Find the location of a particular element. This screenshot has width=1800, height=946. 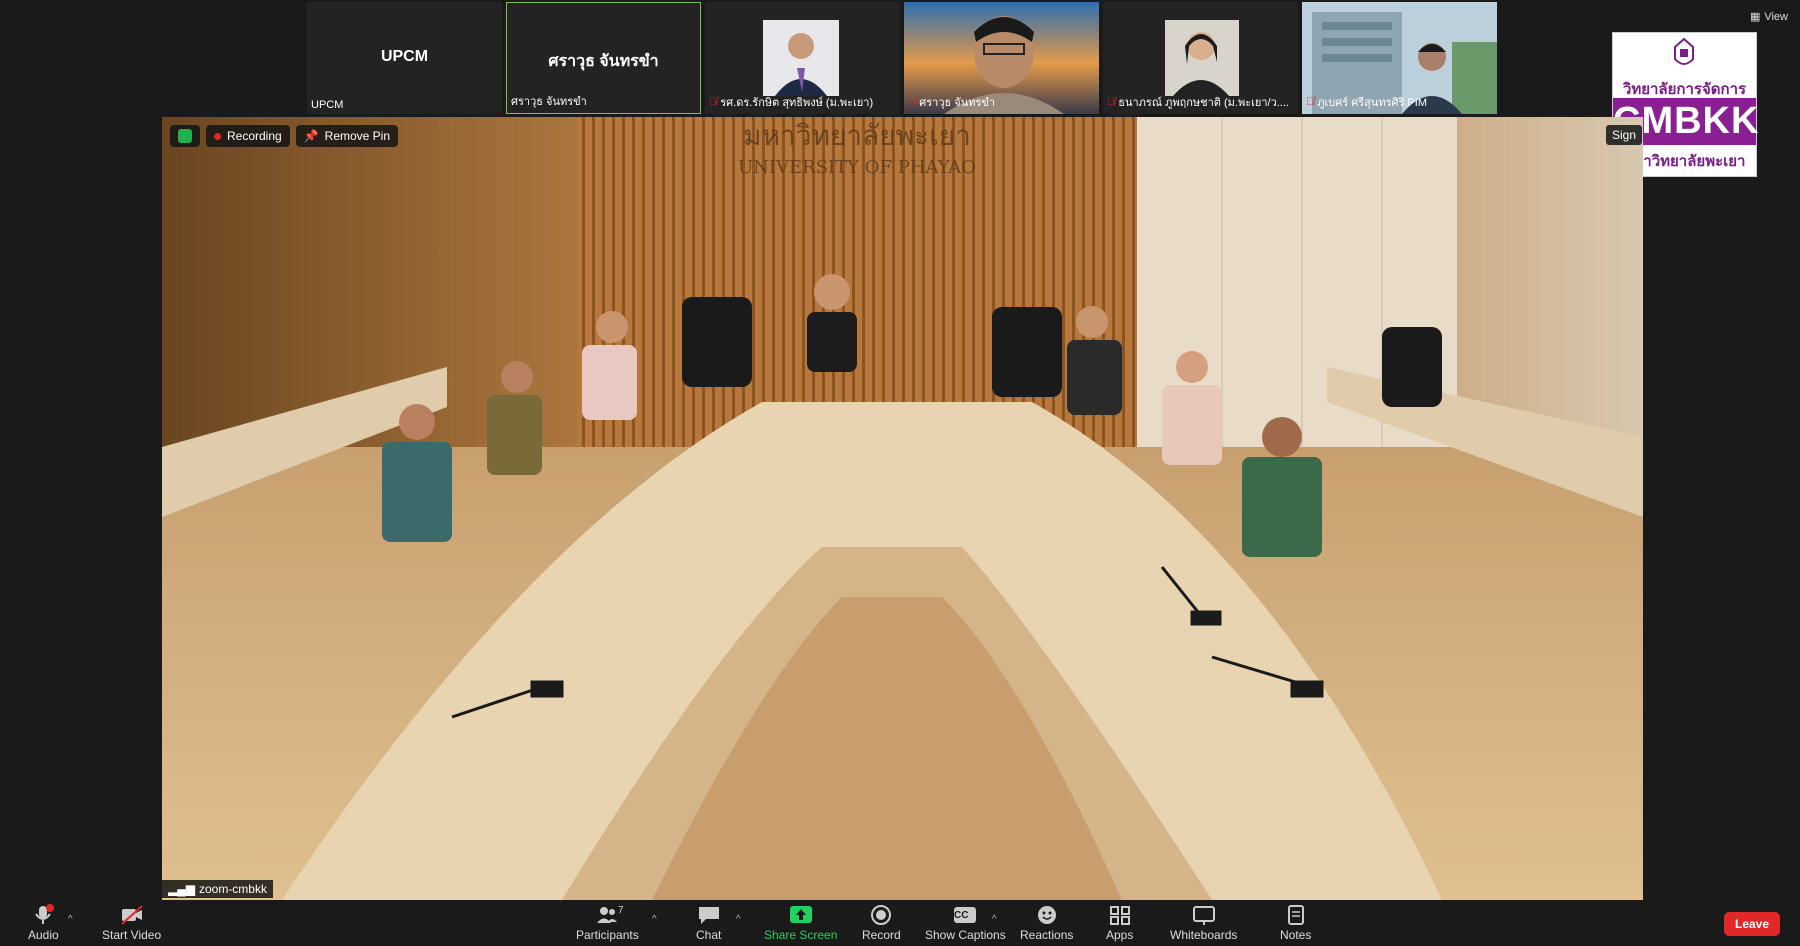

mic-icon is located at coordinates (45, 914).